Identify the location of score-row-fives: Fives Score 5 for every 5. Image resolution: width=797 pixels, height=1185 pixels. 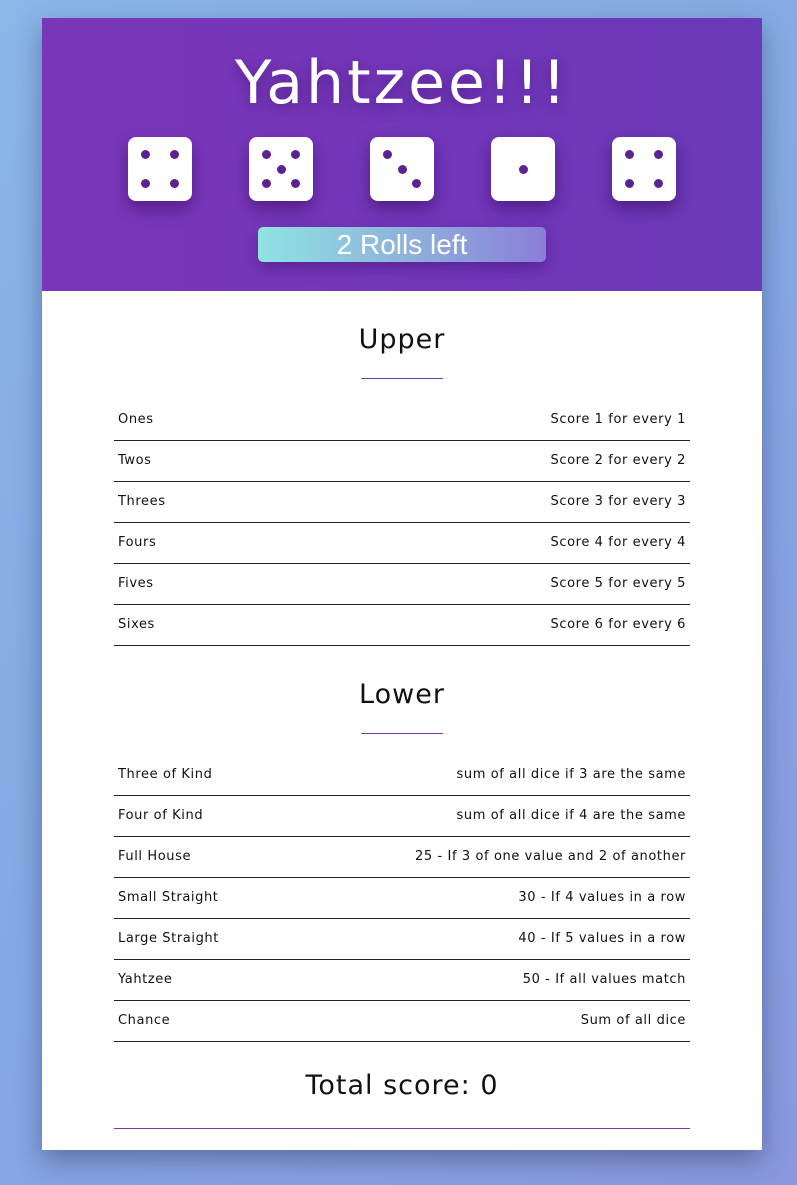
(402, 584).